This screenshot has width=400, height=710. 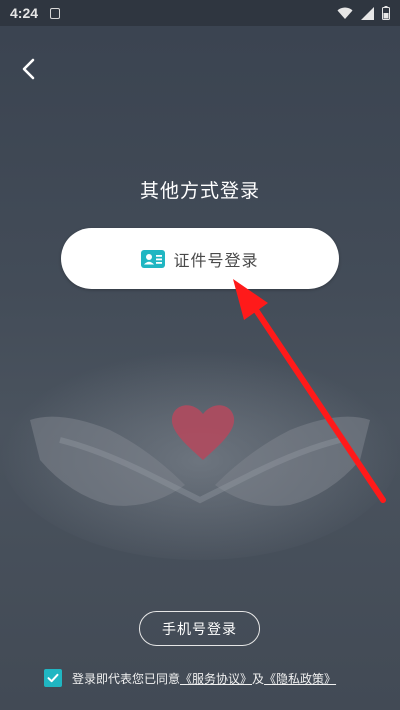 What do you see at coordinates (258, 678) in the screenshot?
I see `agreement-joiner: 及` at bounding box center [258, 678].